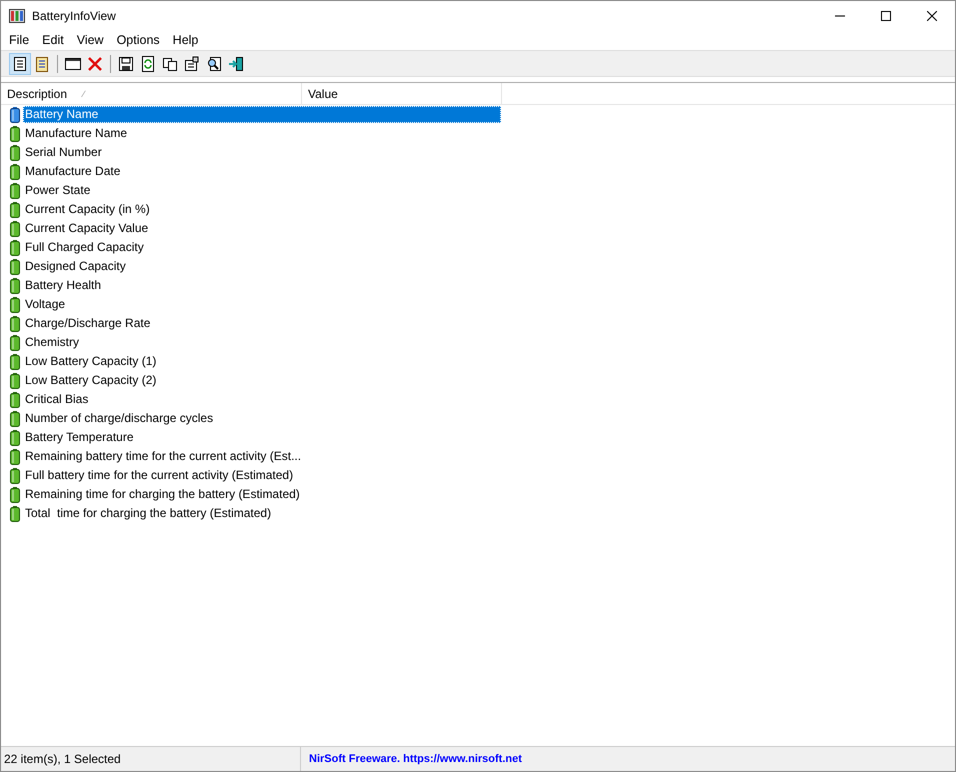 The height and width of the screenshot is (772, 956). I want to click on close-icon, so click(932, 15).